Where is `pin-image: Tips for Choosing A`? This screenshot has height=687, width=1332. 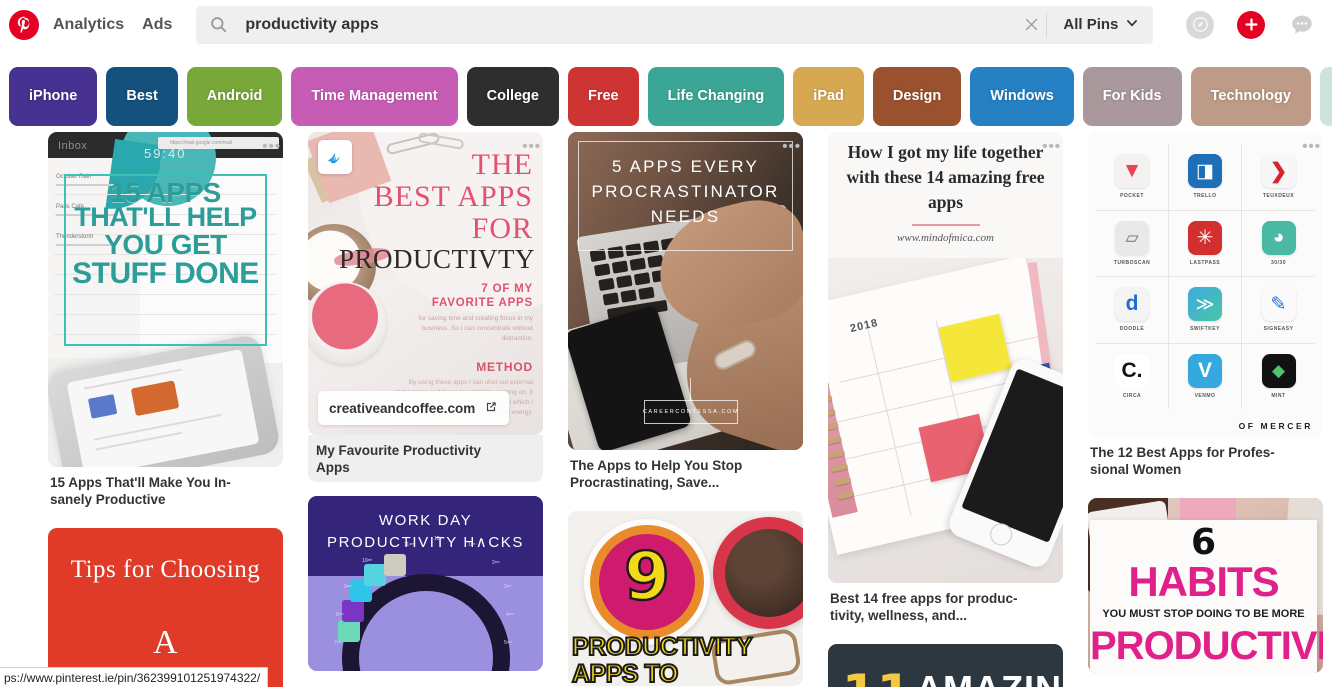 pin-image: Tips for Choosing A is located at coordinates (165, 607).